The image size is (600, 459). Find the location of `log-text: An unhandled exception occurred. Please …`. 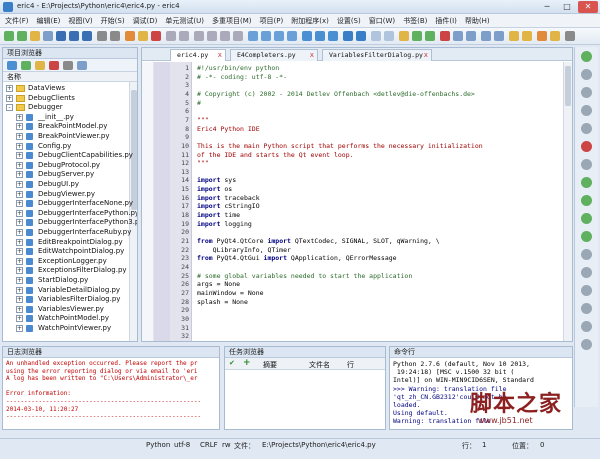

log-text: An unhandled exception occurred. Please … is located at coordinates (111, 393).